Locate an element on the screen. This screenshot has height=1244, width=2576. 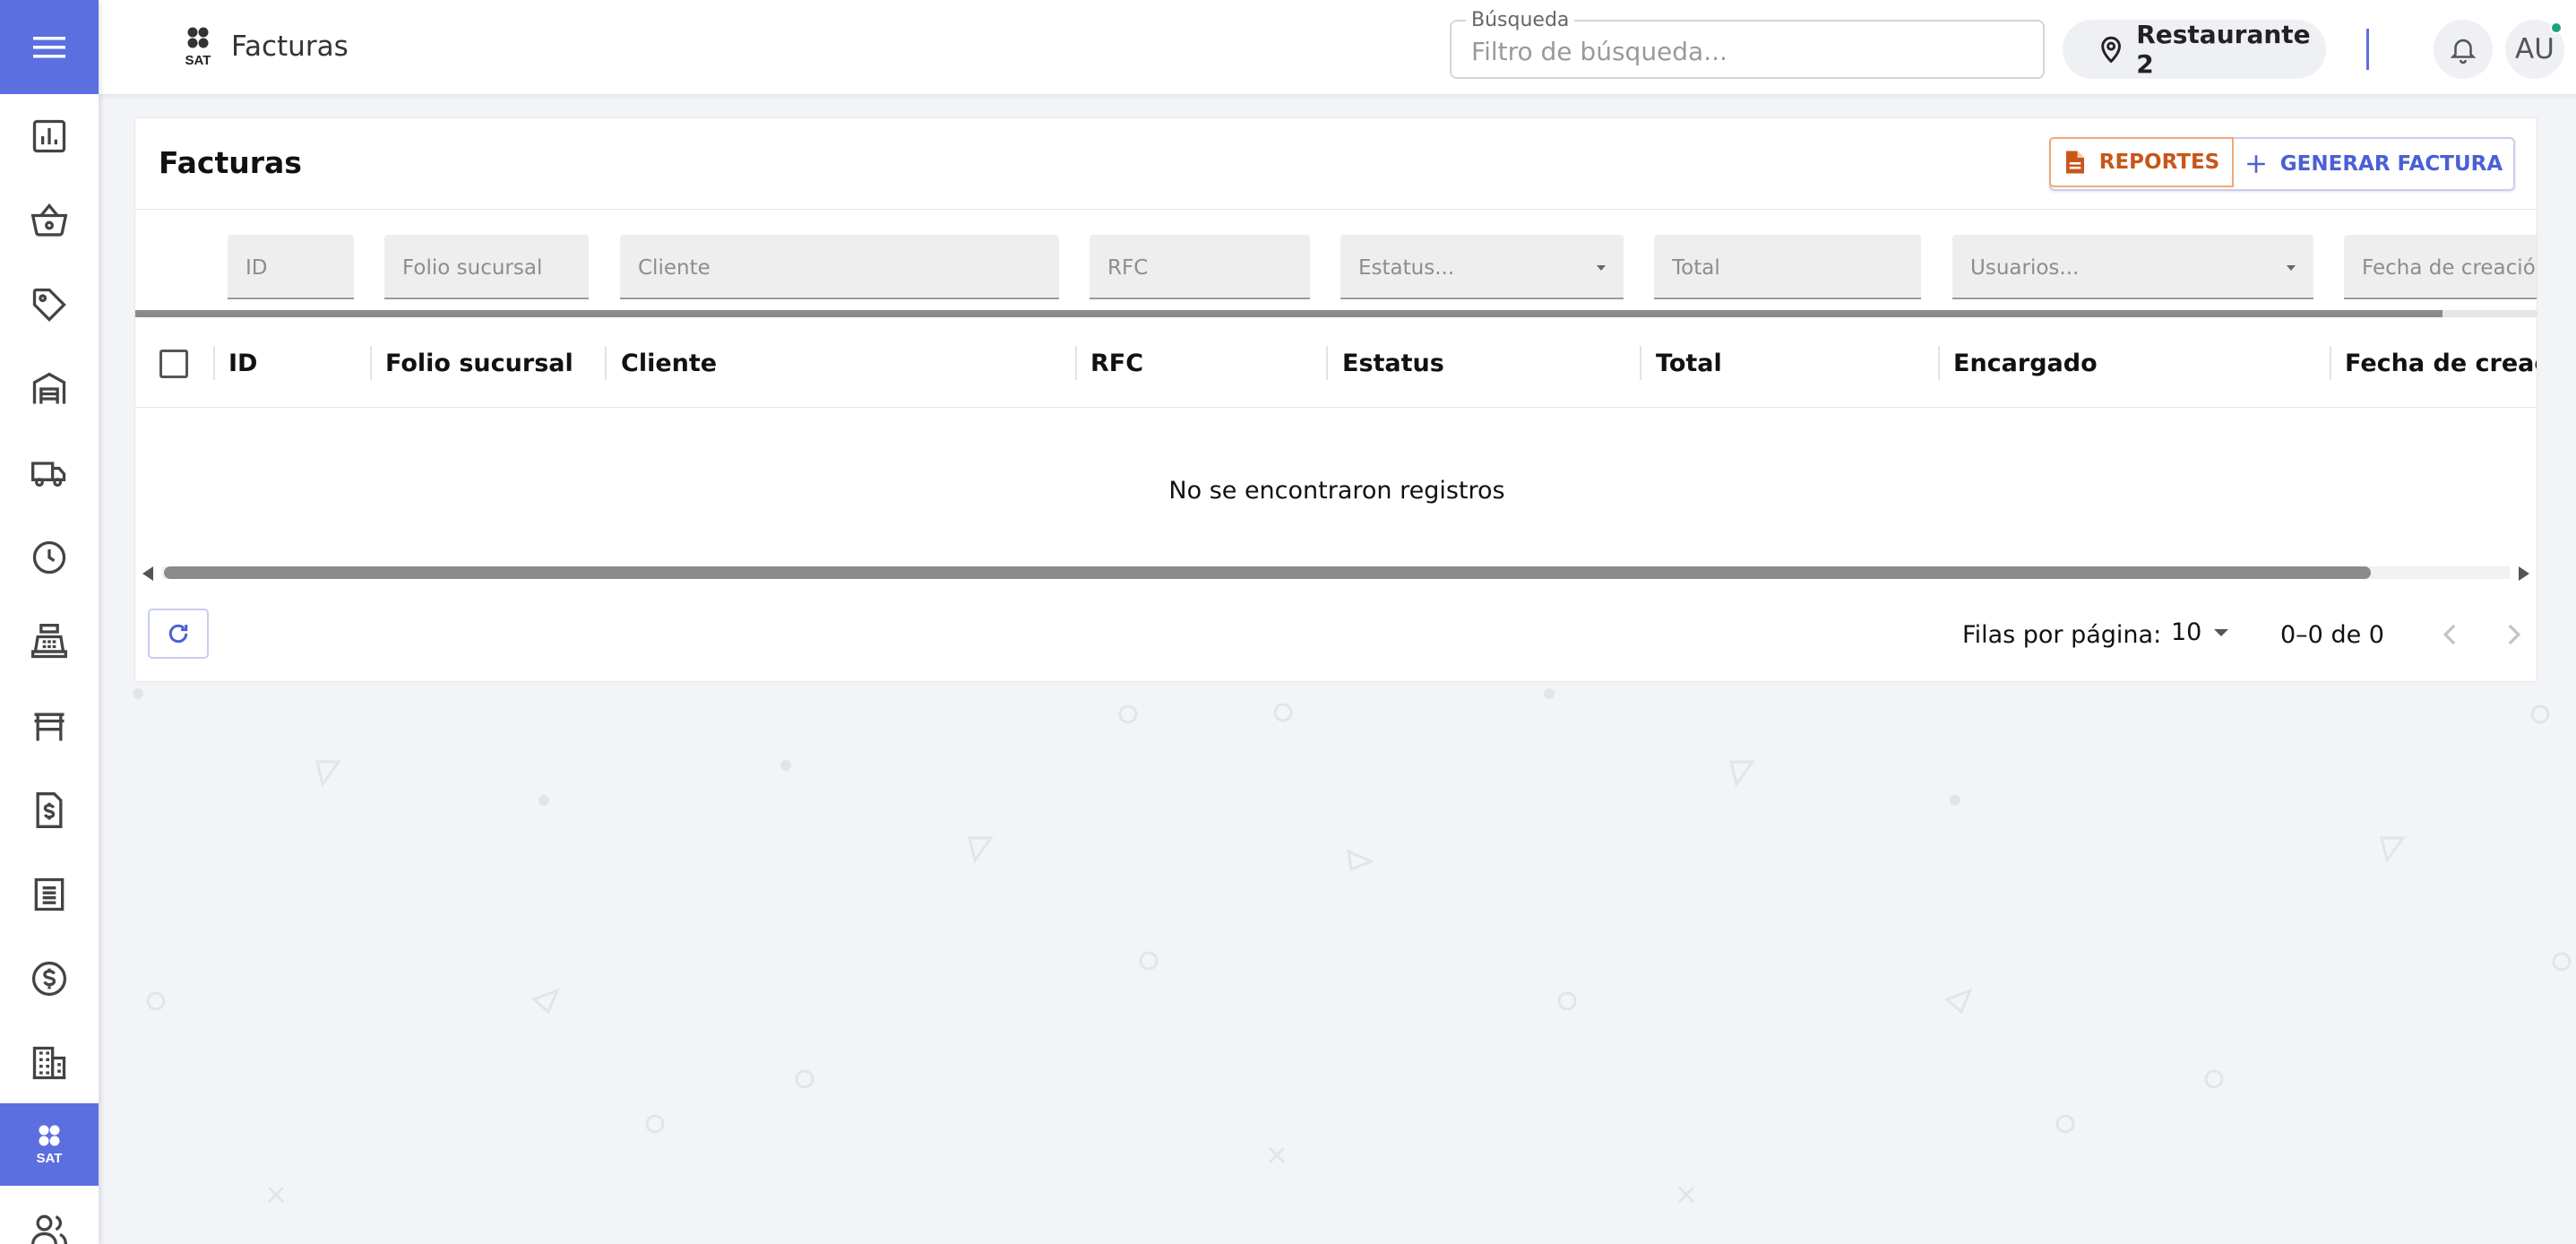
plus-icon is located at coordinates (2256, 164).